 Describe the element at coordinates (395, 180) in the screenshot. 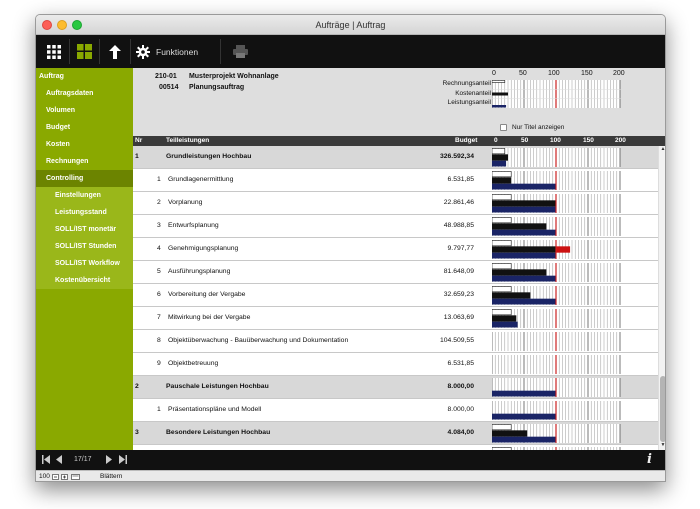

I see `table-row: 1 Grundlagenermittlung 6.531,85` at that location.